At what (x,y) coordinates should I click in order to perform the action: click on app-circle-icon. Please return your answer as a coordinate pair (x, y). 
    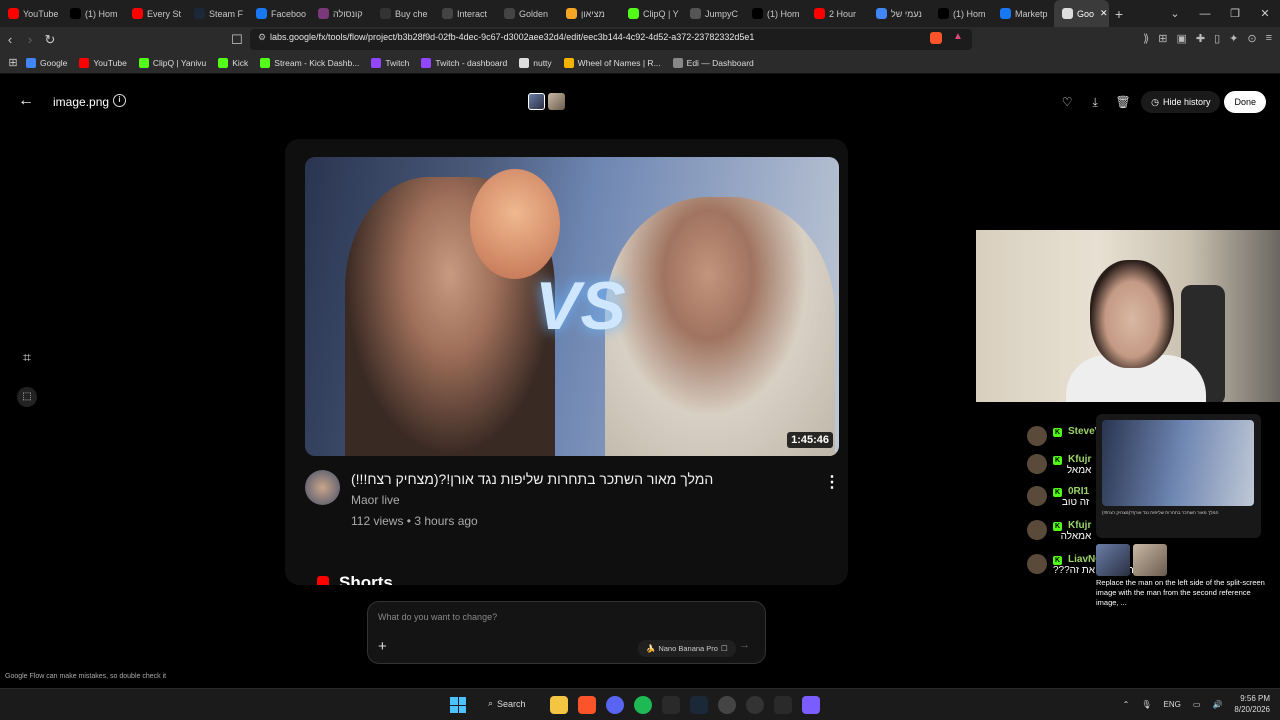
    Looking at the image, I should click on (755, 705).